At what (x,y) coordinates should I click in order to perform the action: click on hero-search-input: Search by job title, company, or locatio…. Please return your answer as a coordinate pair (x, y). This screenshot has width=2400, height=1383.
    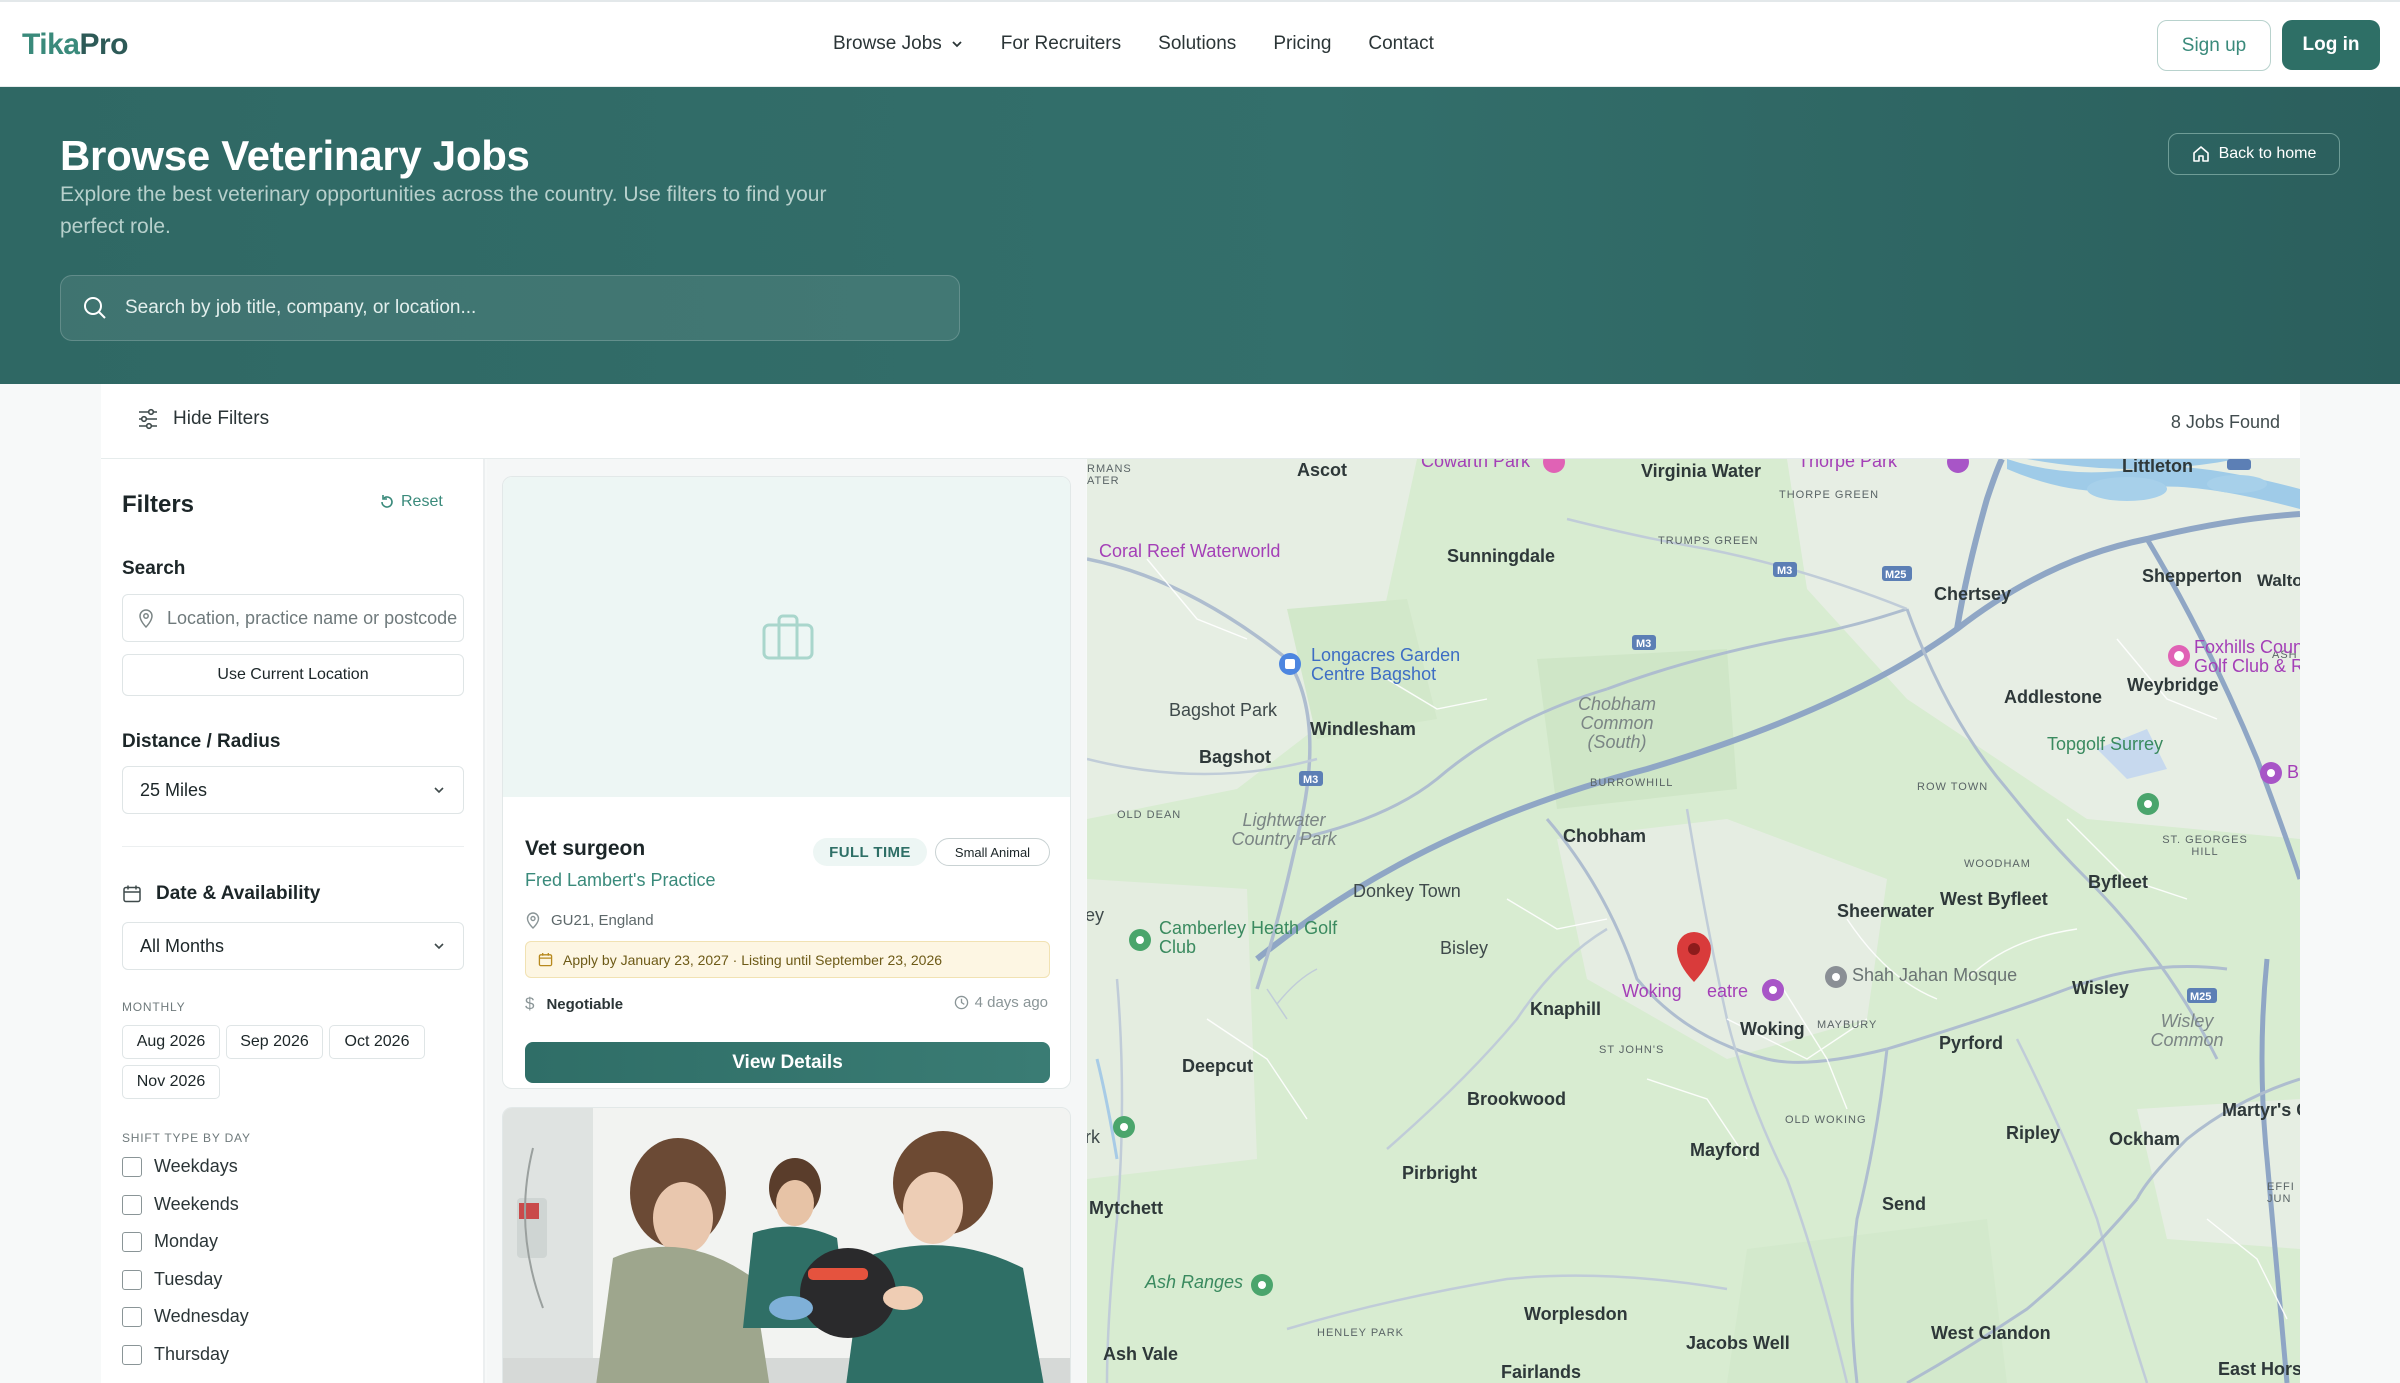
    Looking at the image, I should click on (510, 308).